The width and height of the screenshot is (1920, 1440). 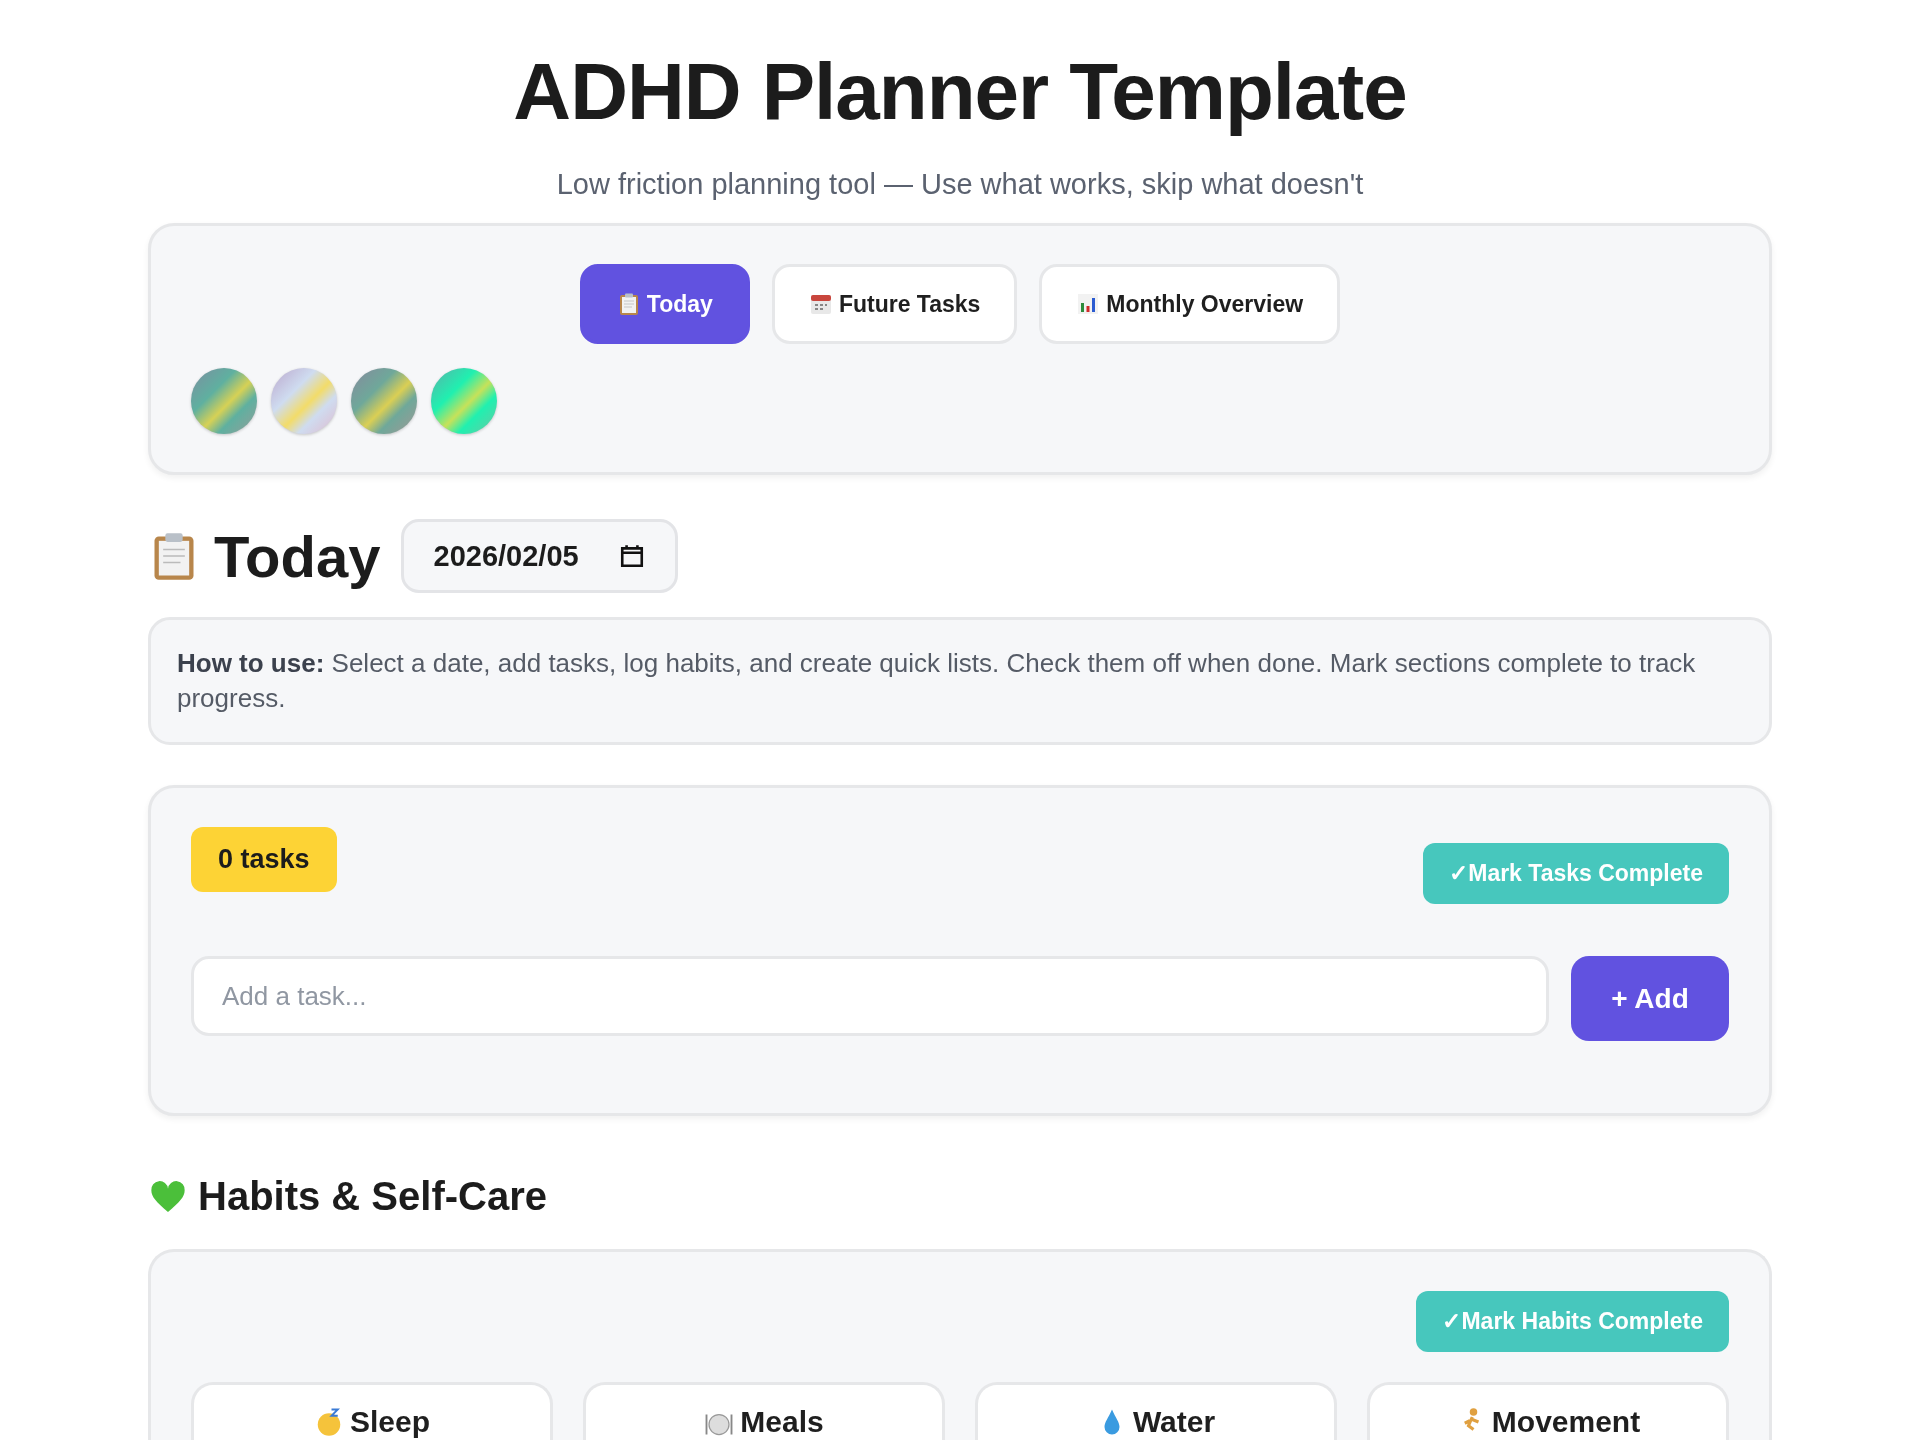 I want to click on habit-title: Meals, so click(x=782, y=1422).